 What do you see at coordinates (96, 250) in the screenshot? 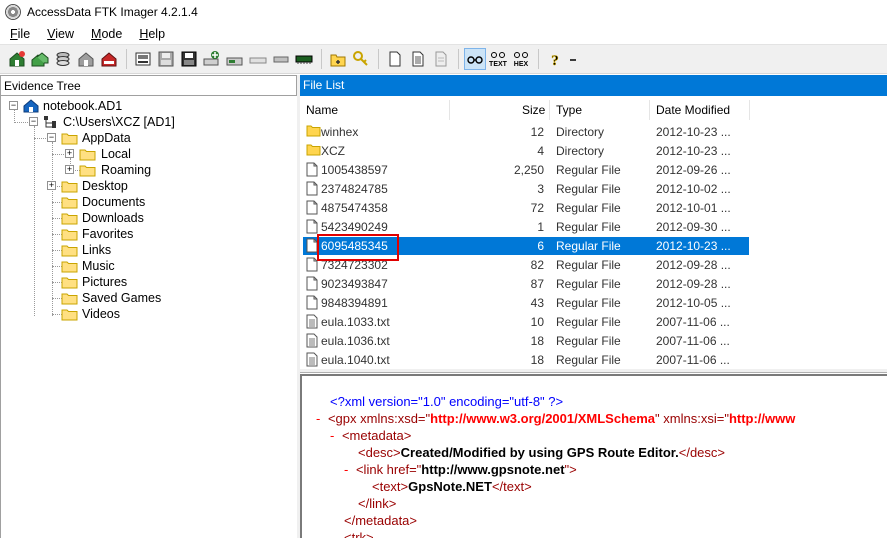
I see `tree-item-links: Links` at bounding box center [96, 250].